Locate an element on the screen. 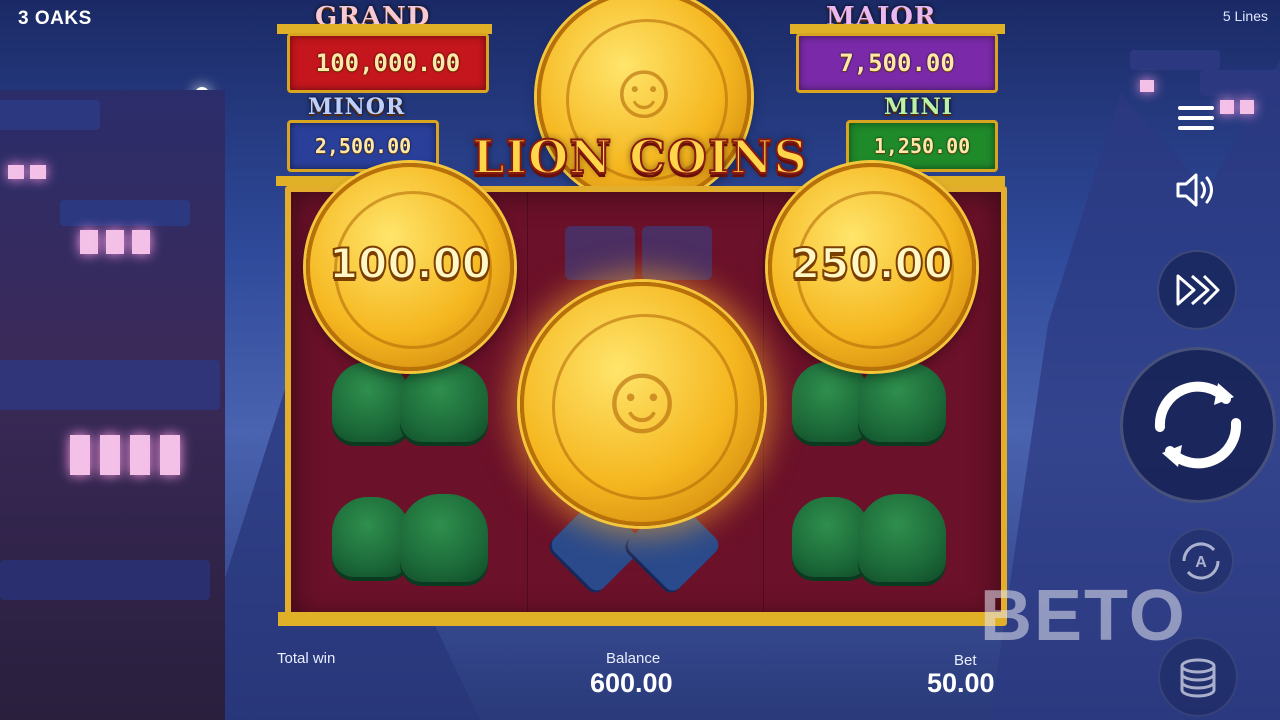 The height and width of the screenshot is (720, 1280). reel-frame-top-right is located at coordinates (965, 181).